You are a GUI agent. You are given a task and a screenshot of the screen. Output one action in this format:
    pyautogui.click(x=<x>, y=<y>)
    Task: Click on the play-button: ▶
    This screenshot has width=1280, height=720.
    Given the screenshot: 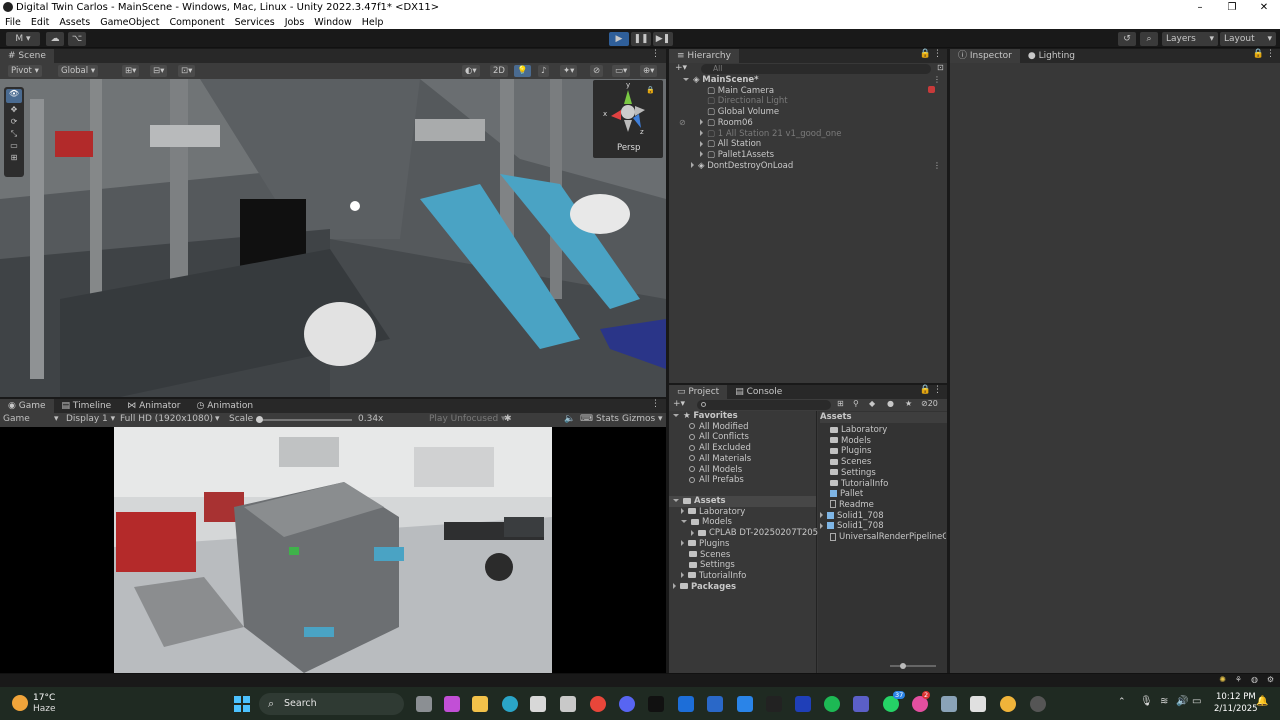 What is the action you would take?
    pyautogui.click(x=619, y=39)
    